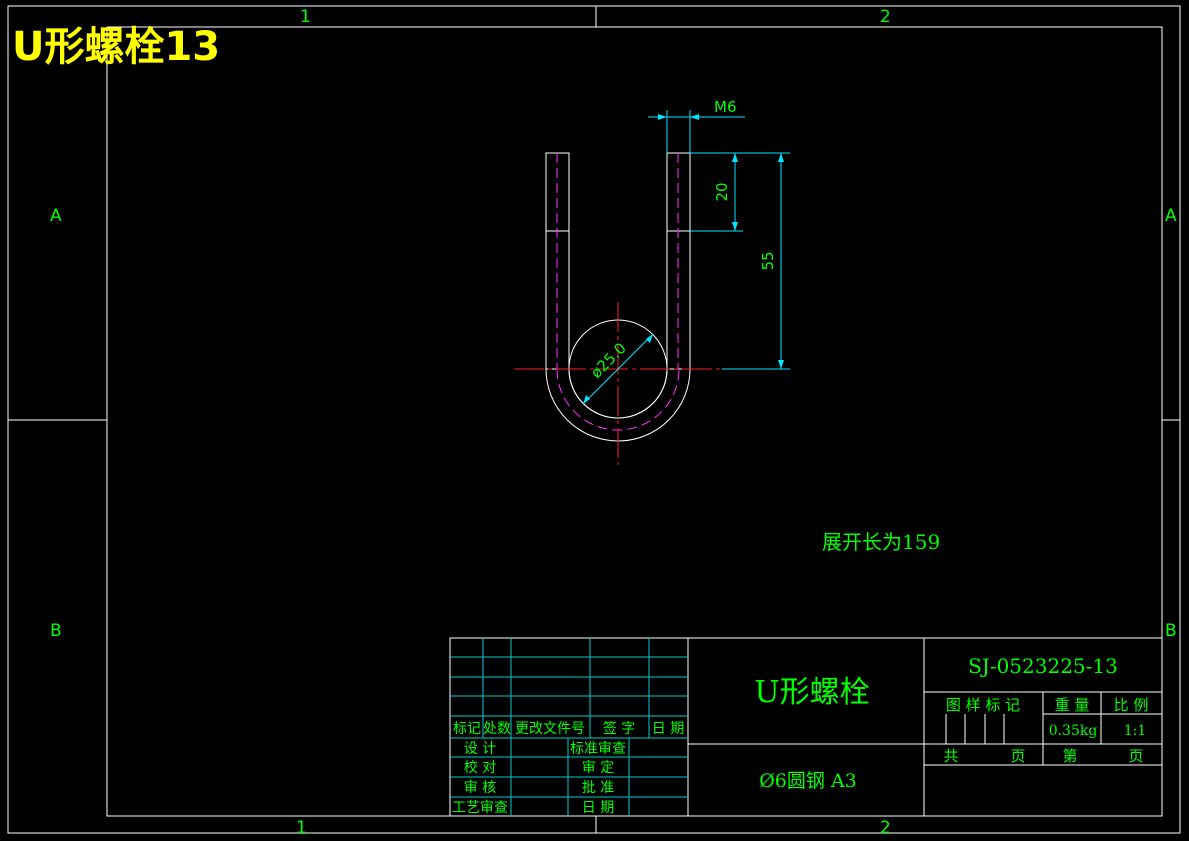 The width and height of the screenshot is (1189, 841). I want to click on sig-approve-set: 审 定, so click(598, 768).